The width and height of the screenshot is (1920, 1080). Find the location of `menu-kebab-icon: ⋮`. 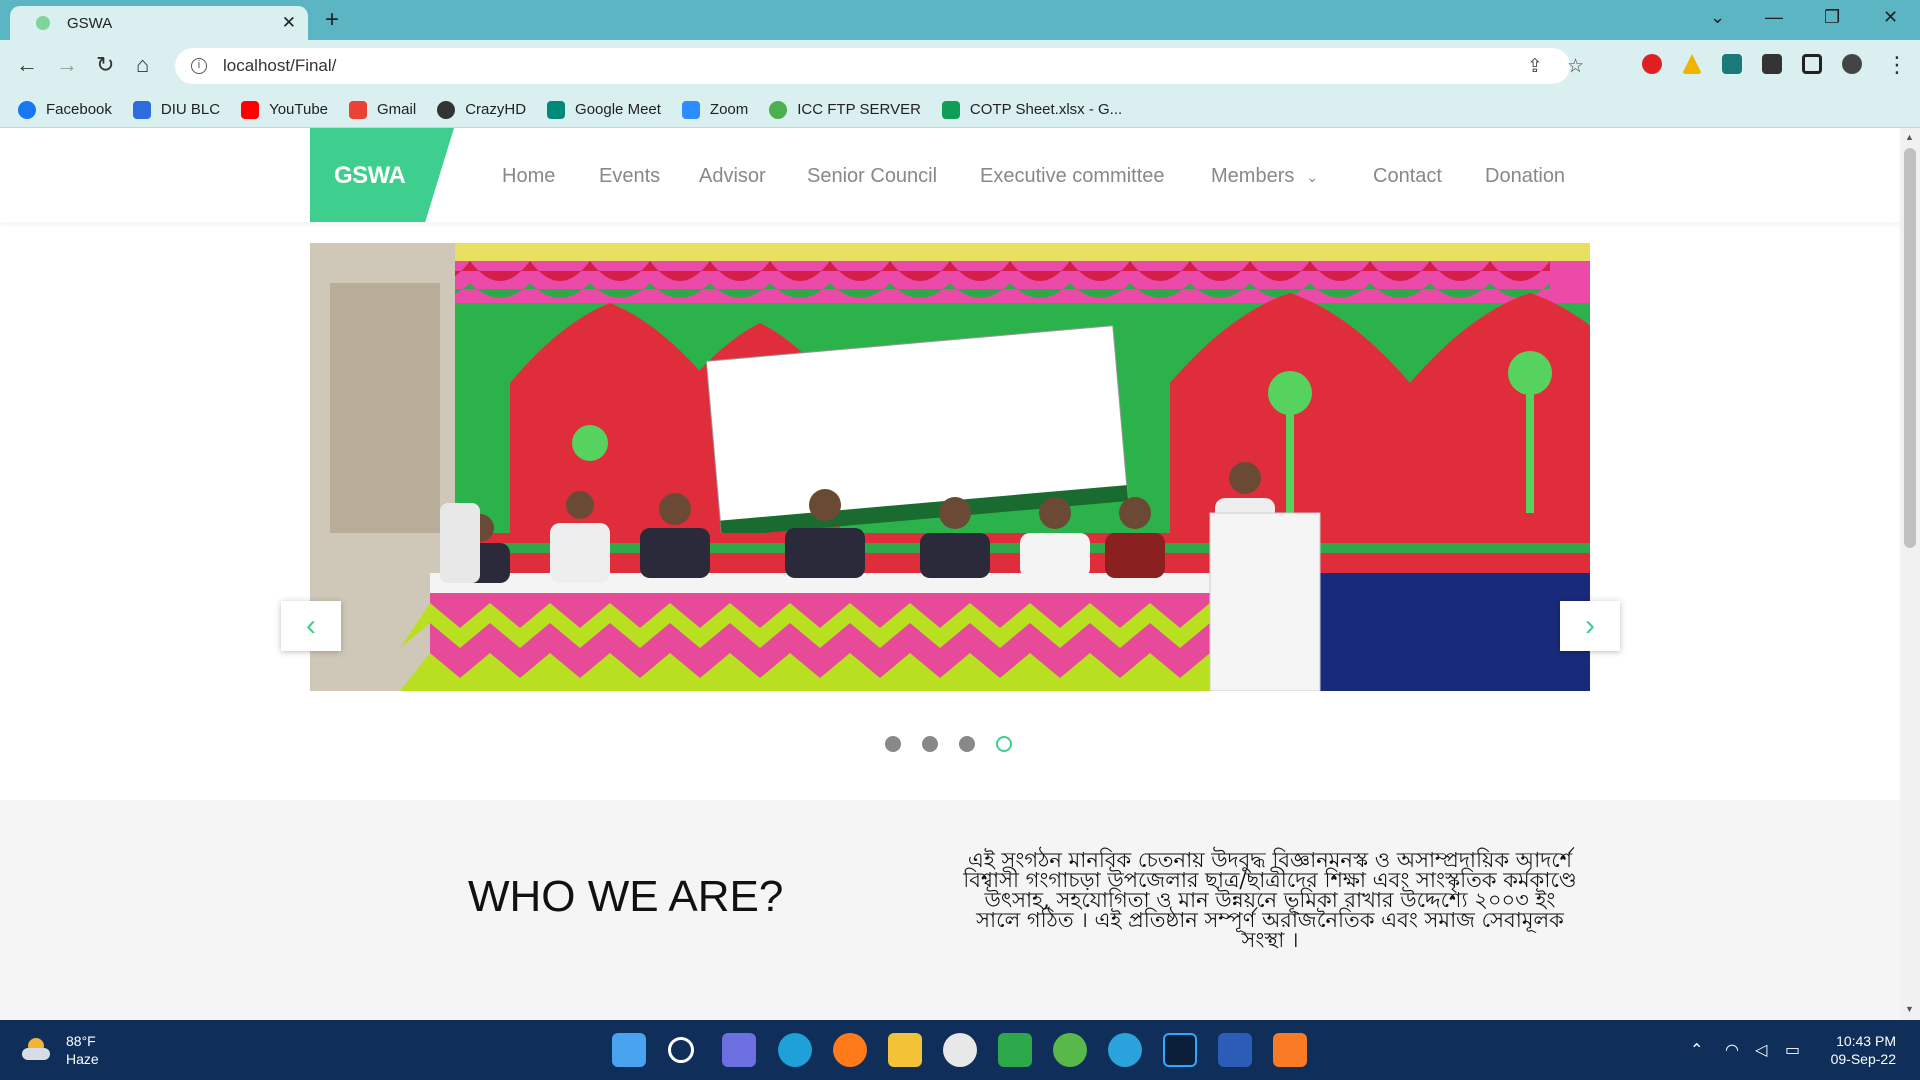

menu-kebab-icon: ⋮ is located at coordinates (1897, 65).